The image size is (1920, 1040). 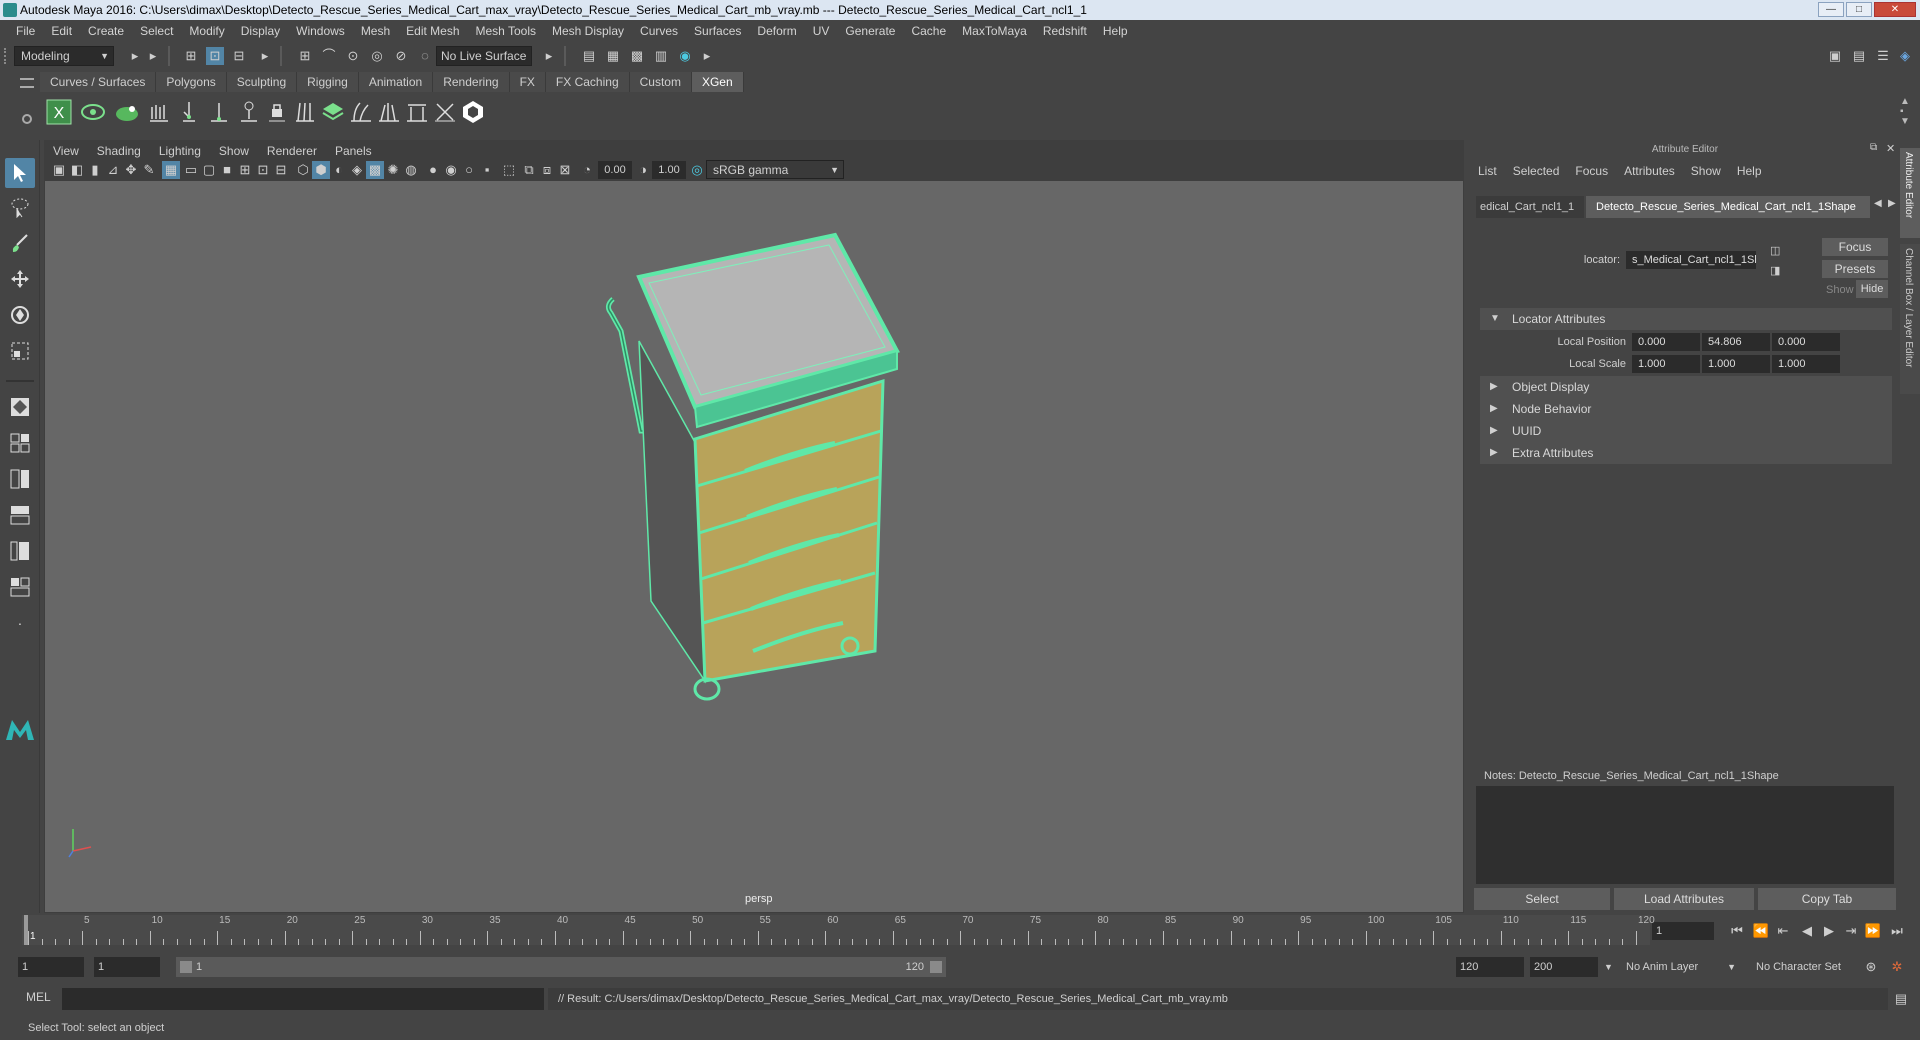 What do you see at coordinates (277, 112) in the screenshot?
I see `xgen-lock-guide-icon` at bounding box center [277, 112].